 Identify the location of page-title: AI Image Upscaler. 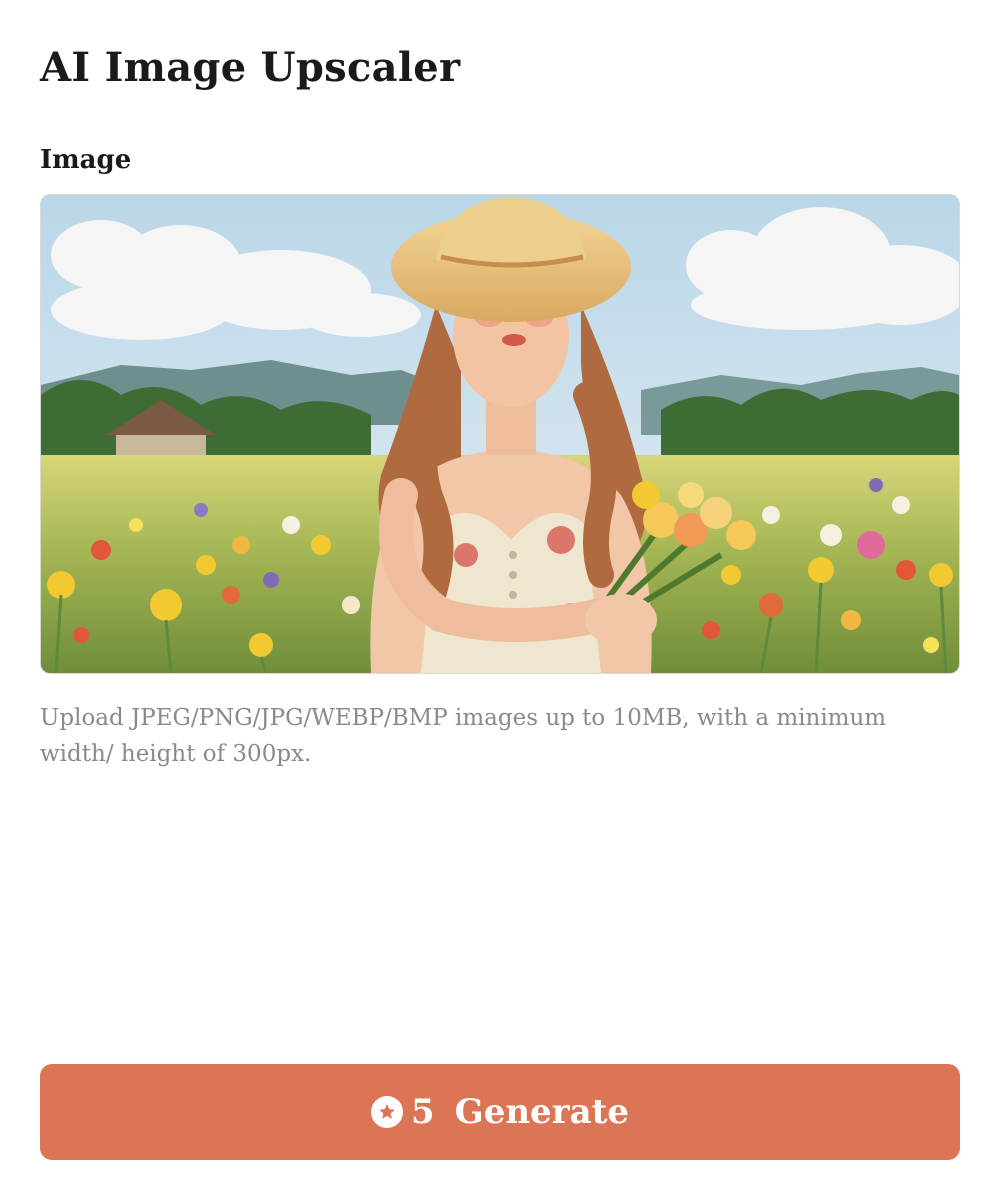
(250, 67).